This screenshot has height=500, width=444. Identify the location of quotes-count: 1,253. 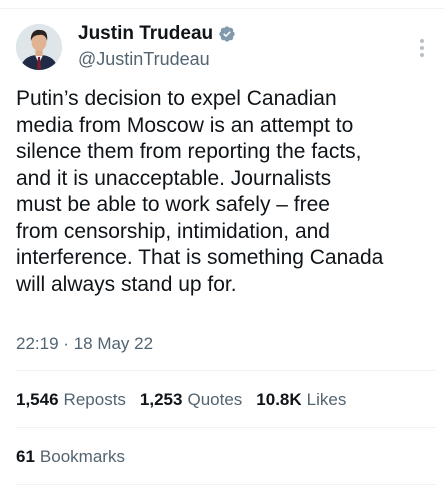
(161, 399).